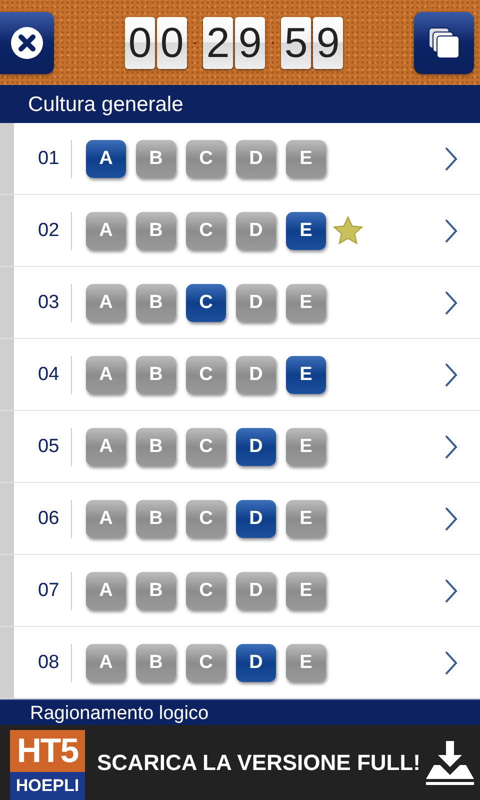 The image size is (480, 800). I want to click on logo: HT5 HOEPLI, so click(47, 765).